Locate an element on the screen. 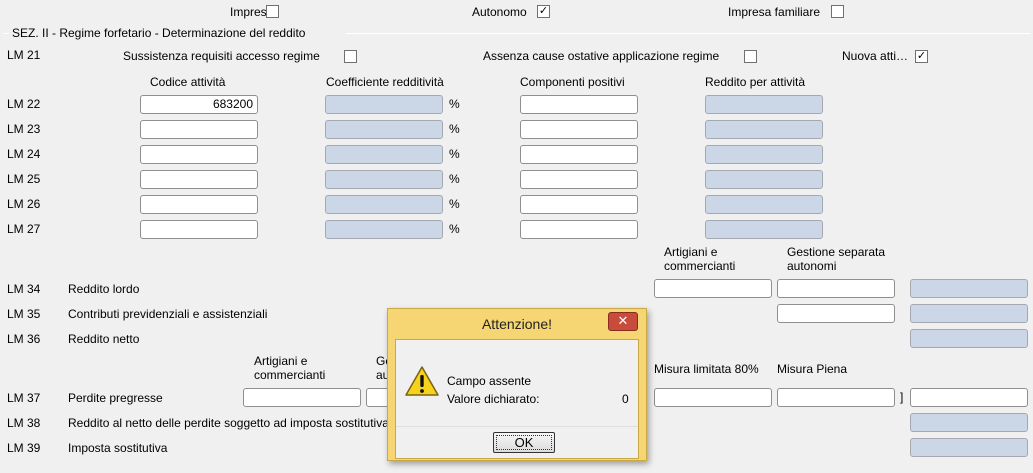 Image resolution: width=1033 pixels, height=473 pixels. row-code: LM 25 is located at coordinates (24, 179).